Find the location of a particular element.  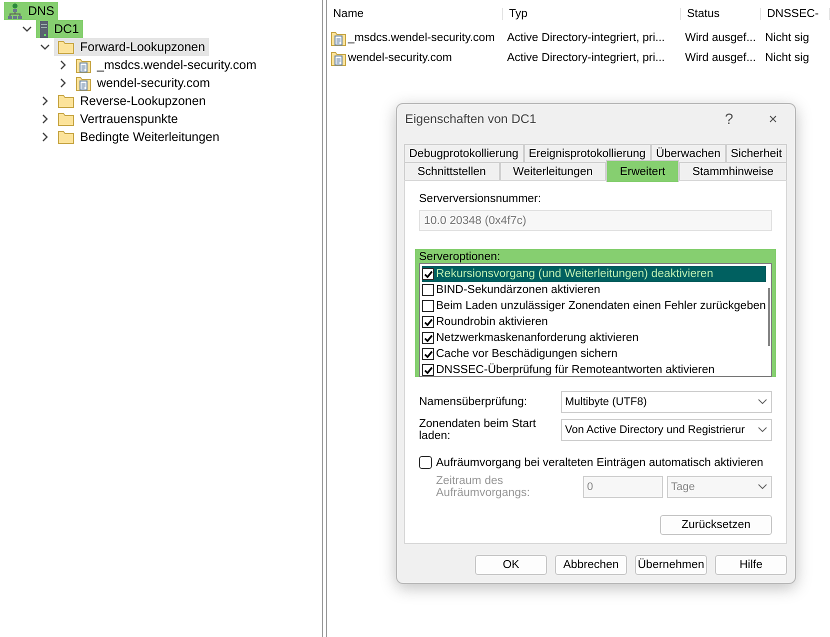

column-header: Name is located at coordinates (415, 14).